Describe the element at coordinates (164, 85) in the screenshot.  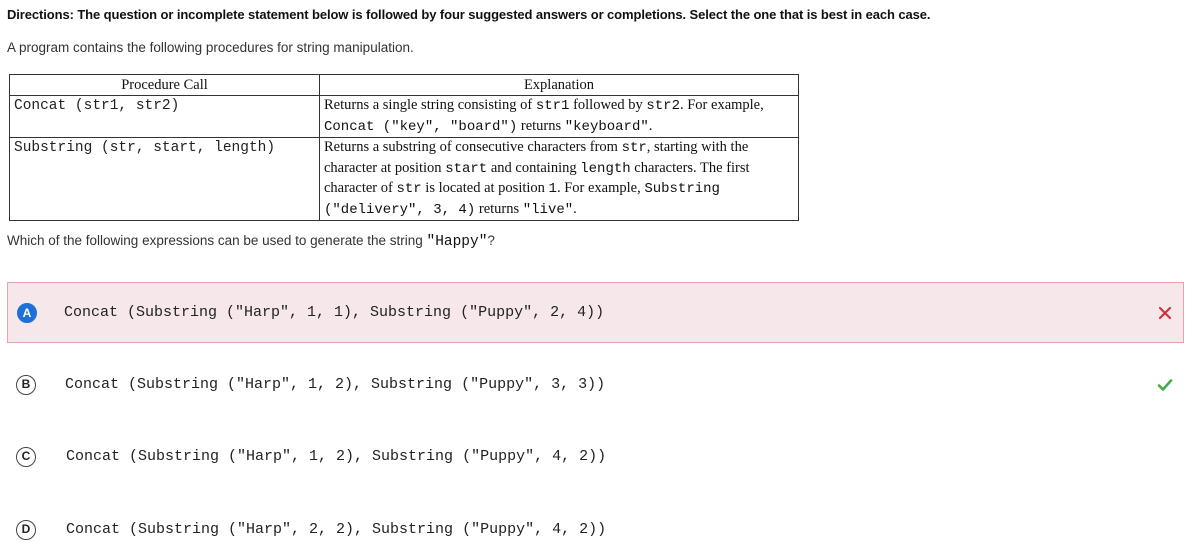
I see `header-procedure-call: Procedure Call` at that location.